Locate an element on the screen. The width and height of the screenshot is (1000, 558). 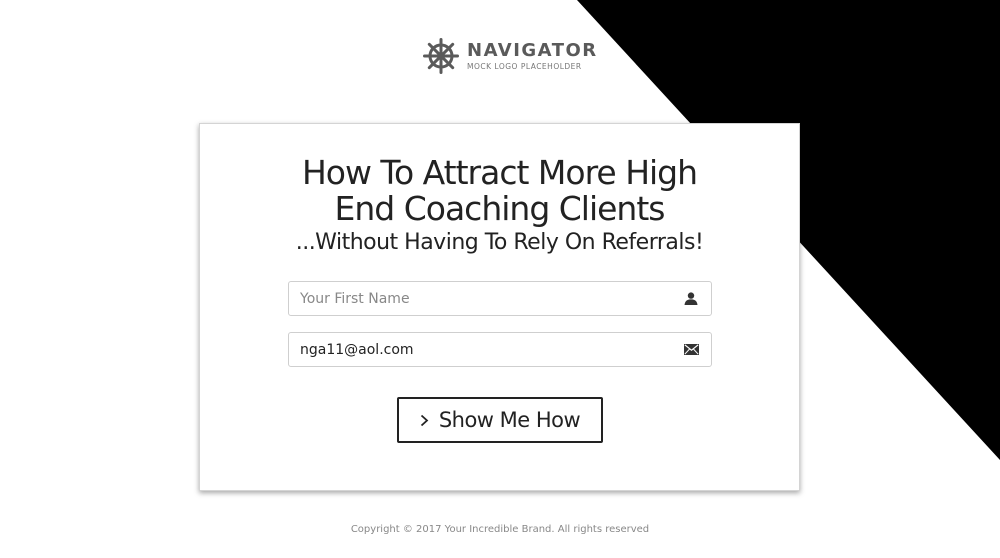
first-name-field is located at coordinates (500, 298).